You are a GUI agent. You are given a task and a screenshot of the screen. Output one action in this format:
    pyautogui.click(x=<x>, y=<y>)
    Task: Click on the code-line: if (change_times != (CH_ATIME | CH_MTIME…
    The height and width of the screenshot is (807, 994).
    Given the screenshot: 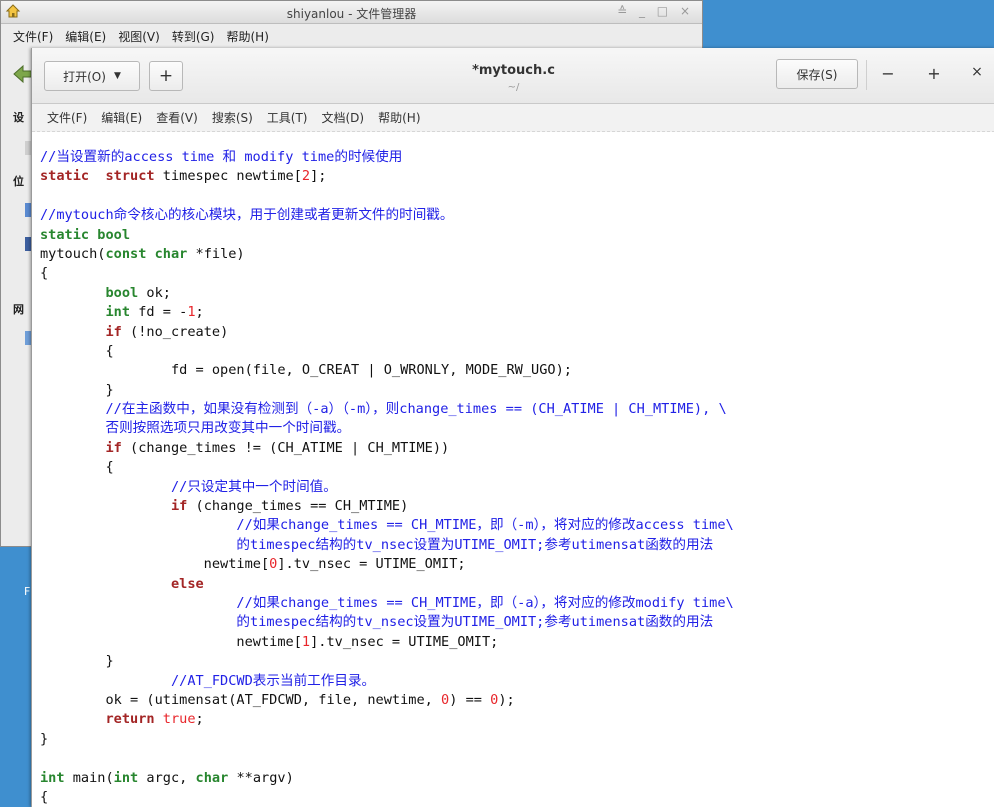 What is the action you would take?
    pyautogui.click(x=515, y=448)
    